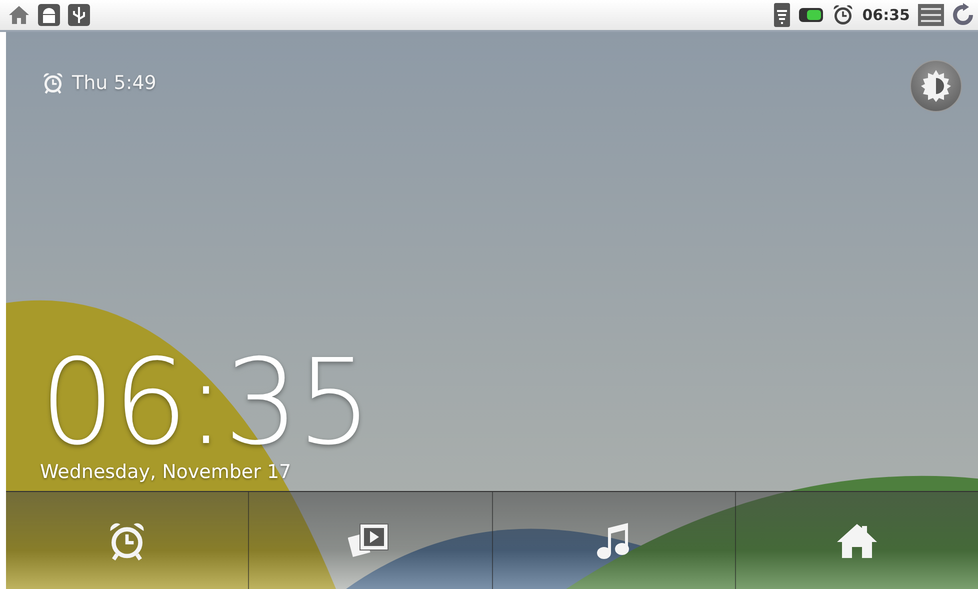 The width and height of the screenshot is (978, 589). I want to click on sun-icon, so click(936, 86).